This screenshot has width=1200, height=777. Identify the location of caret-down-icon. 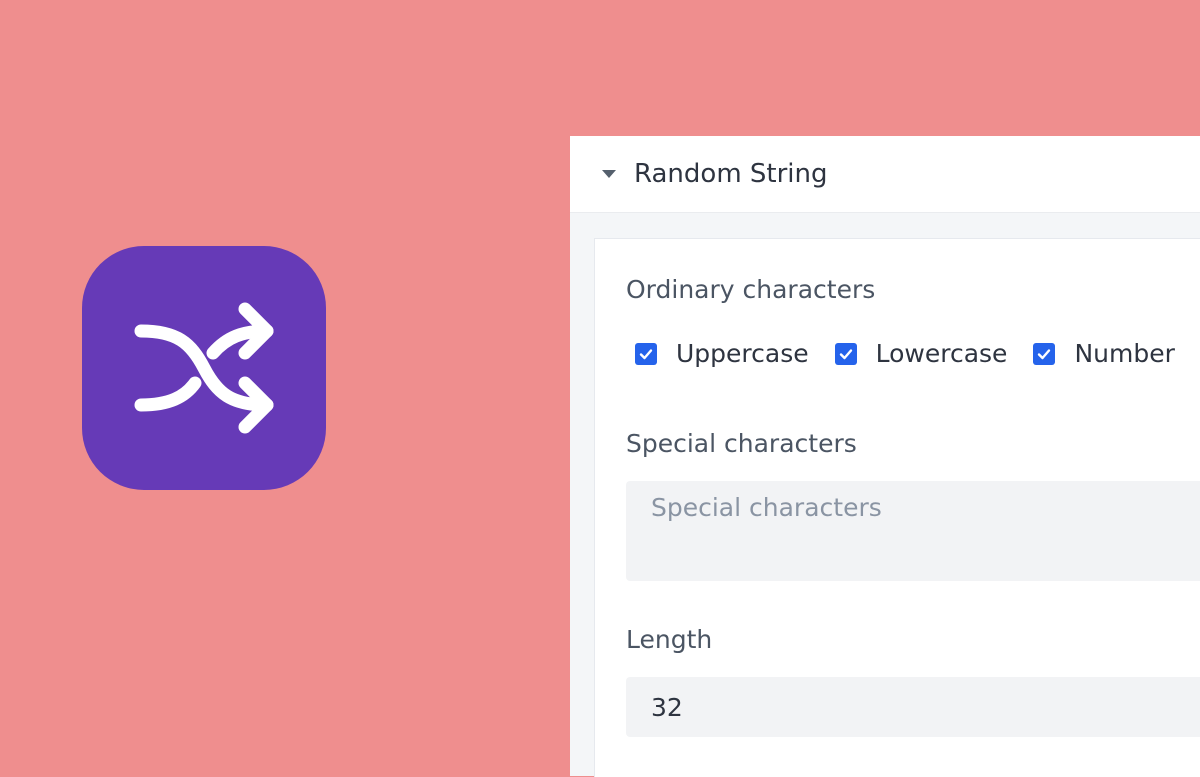
(609, 174).